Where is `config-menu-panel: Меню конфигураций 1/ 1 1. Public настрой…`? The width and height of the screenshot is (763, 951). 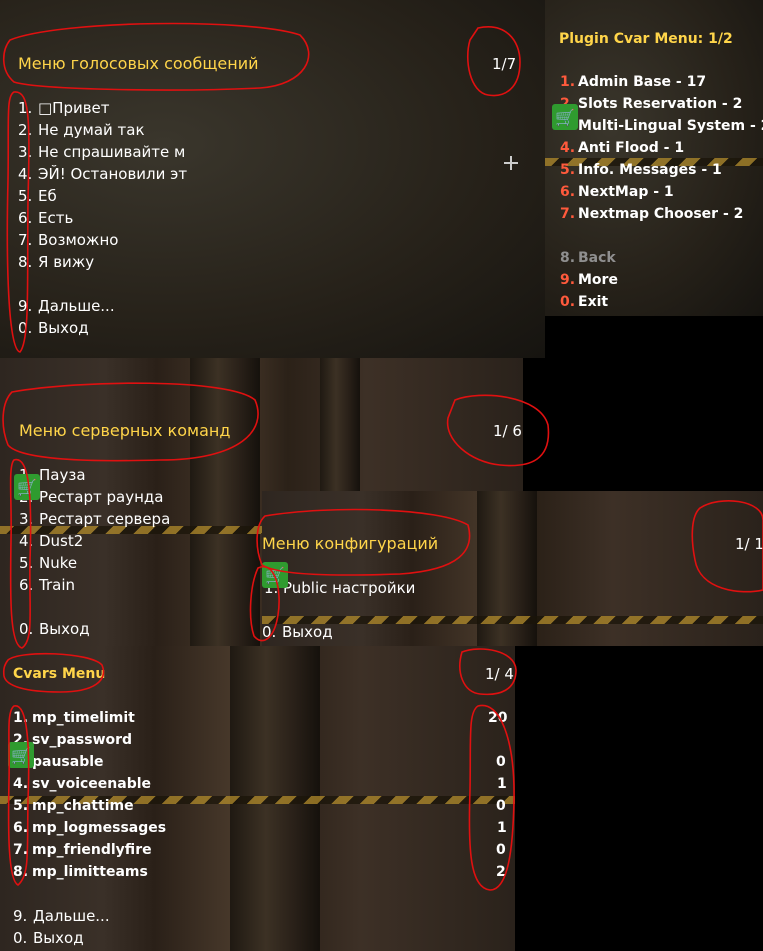 config-menu-panel: Меню конфигураций 1/ 1 1. Public настрой… is located at coordinates (512, 568).